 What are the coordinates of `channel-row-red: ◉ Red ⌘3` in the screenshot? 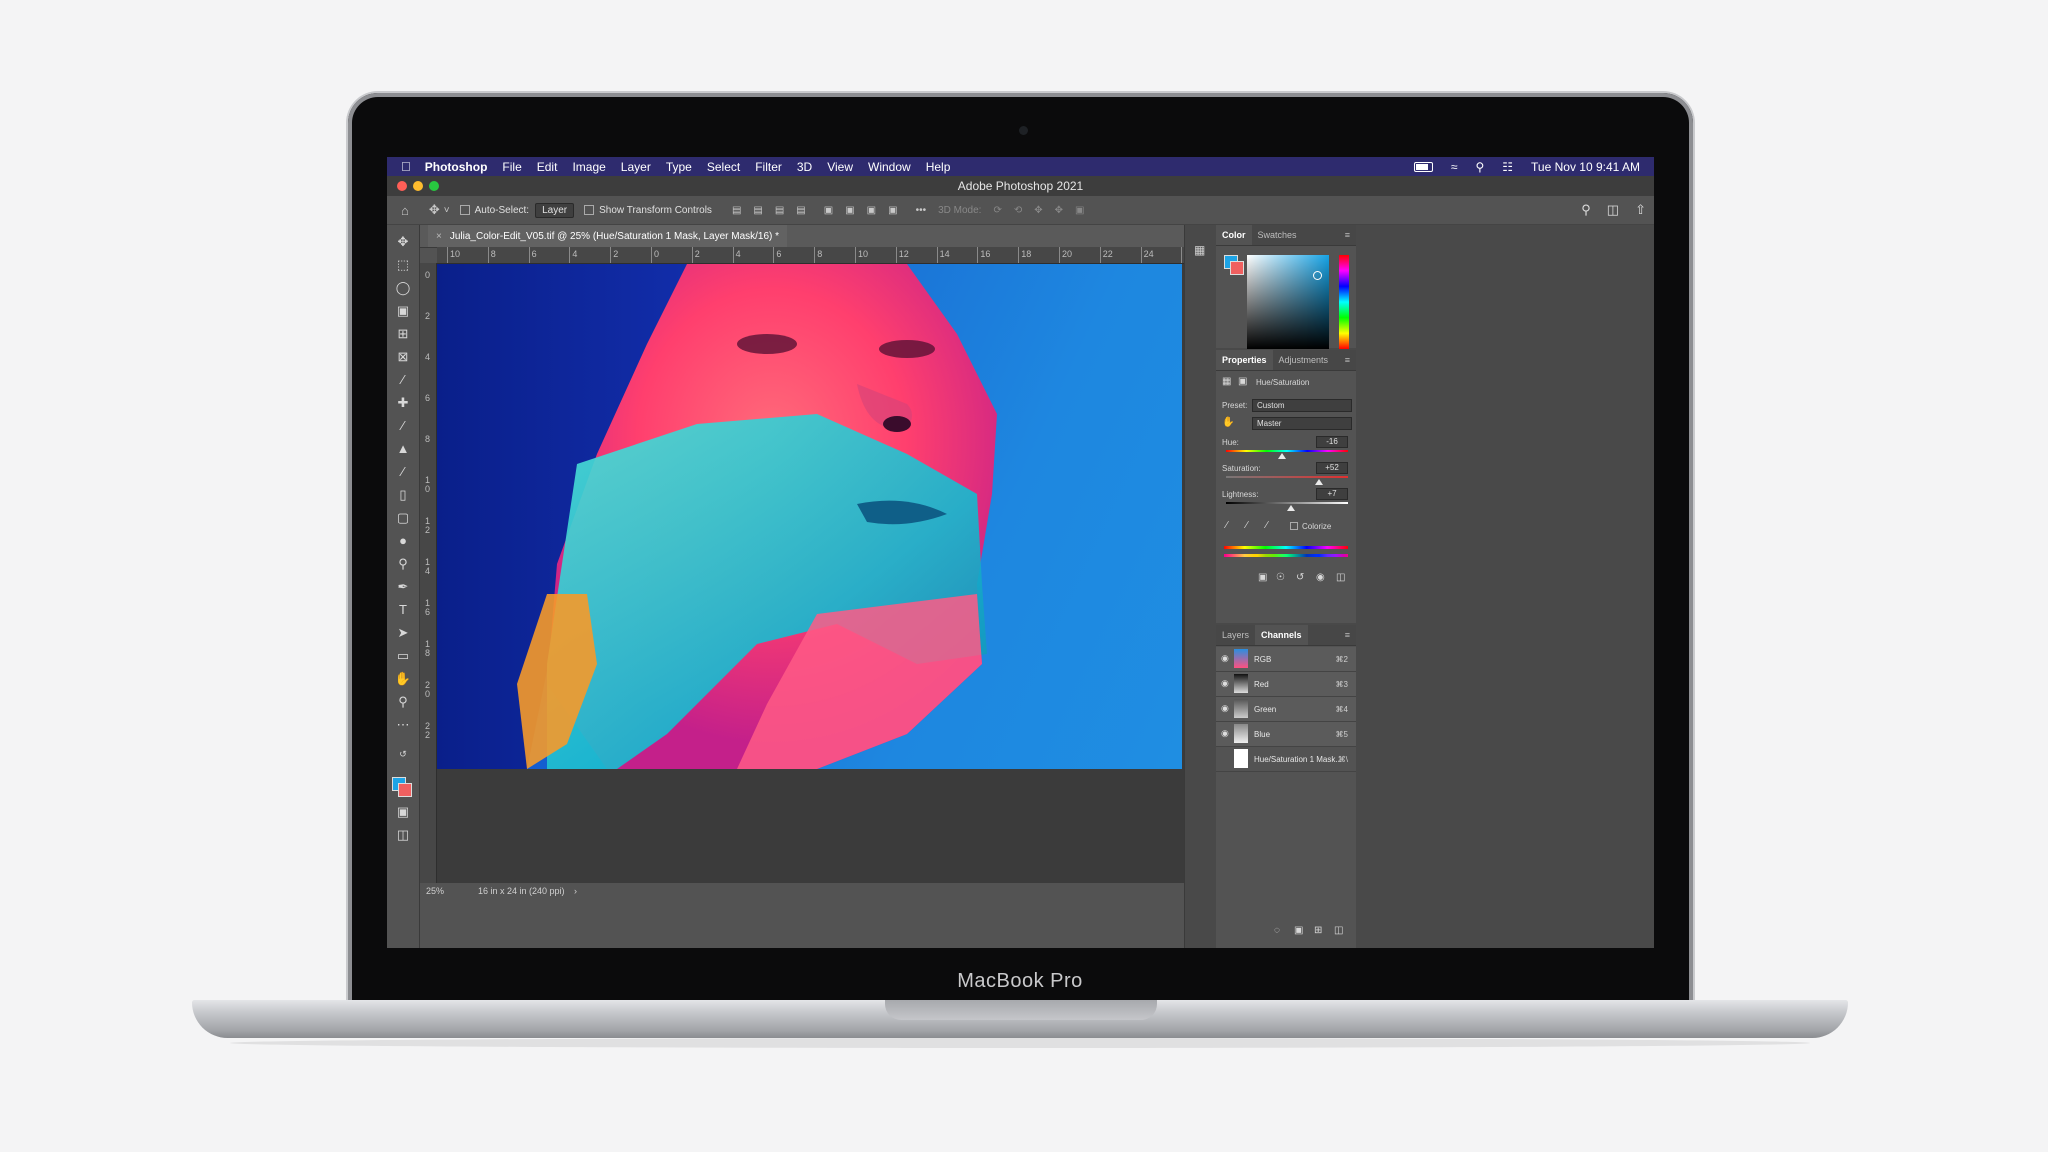 It's located at (1286, 684).